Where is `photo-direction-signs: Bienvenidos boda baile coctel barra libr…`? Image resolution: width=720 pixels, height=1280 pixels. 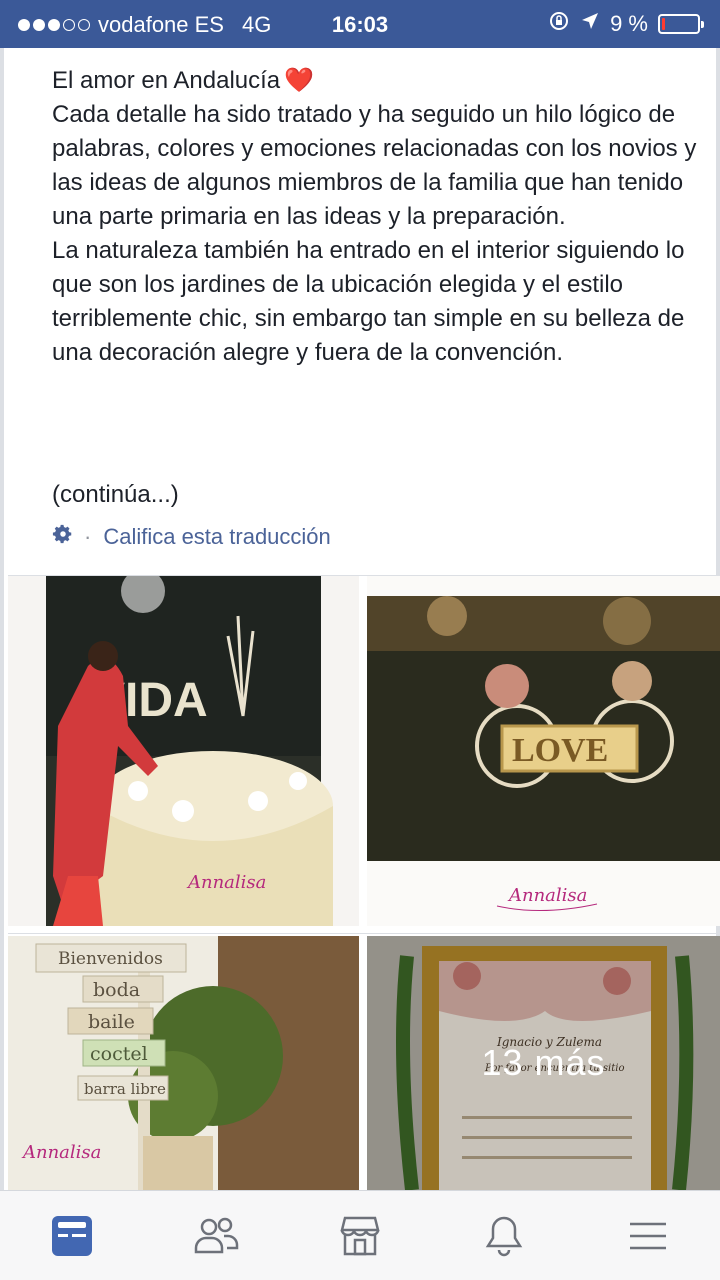 photo-direction-signs: Bienvenidos boda baile coctel barra libr… is located at coordinates (183, 1063).